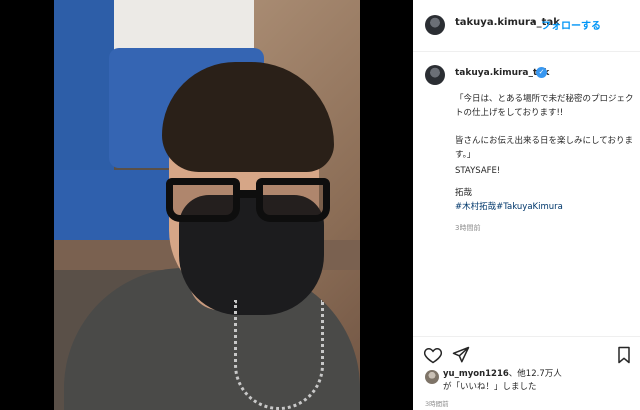 The image size is (640, 410). What do you see at coordinates (526, 26) in the screenshot?
I see `post-header: takuya.kimura_tak • フォローする` at bounding box center [526, 26].